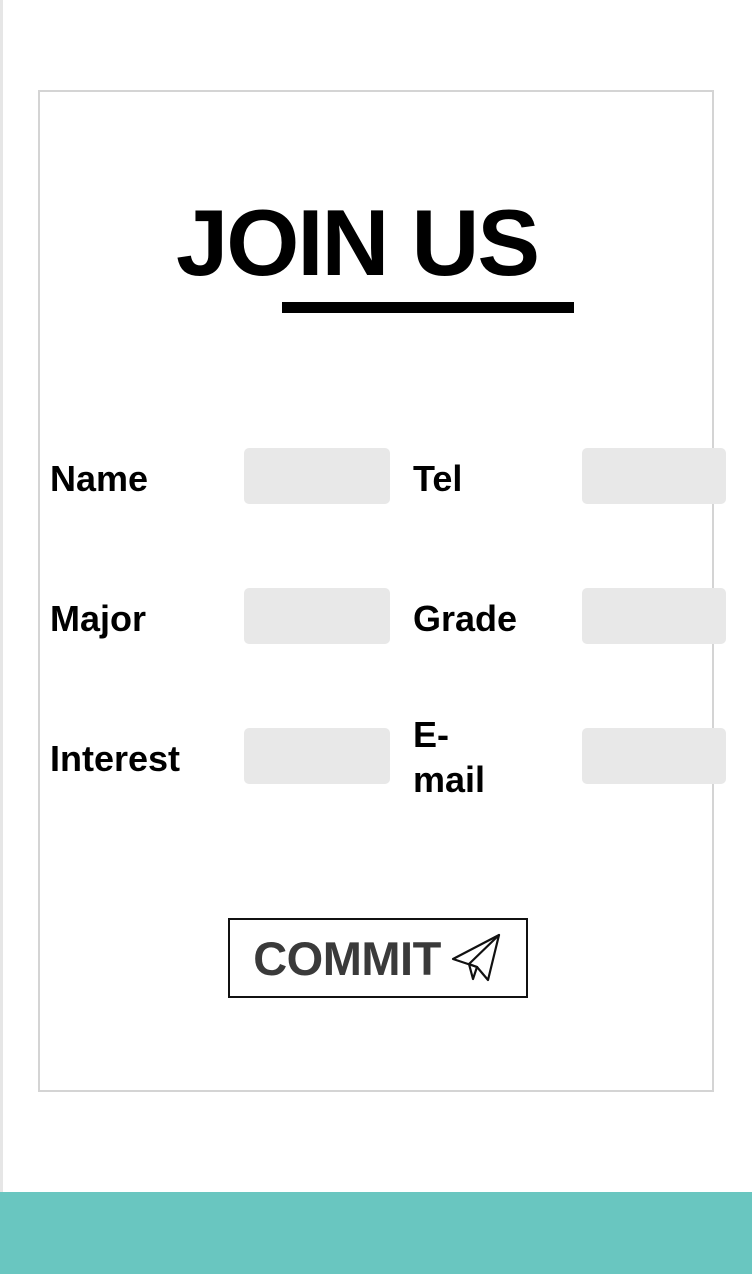  What do you see at coordinates (654, 756) in the screenshot?
I see `email-input` at bounding box center [654, 756].